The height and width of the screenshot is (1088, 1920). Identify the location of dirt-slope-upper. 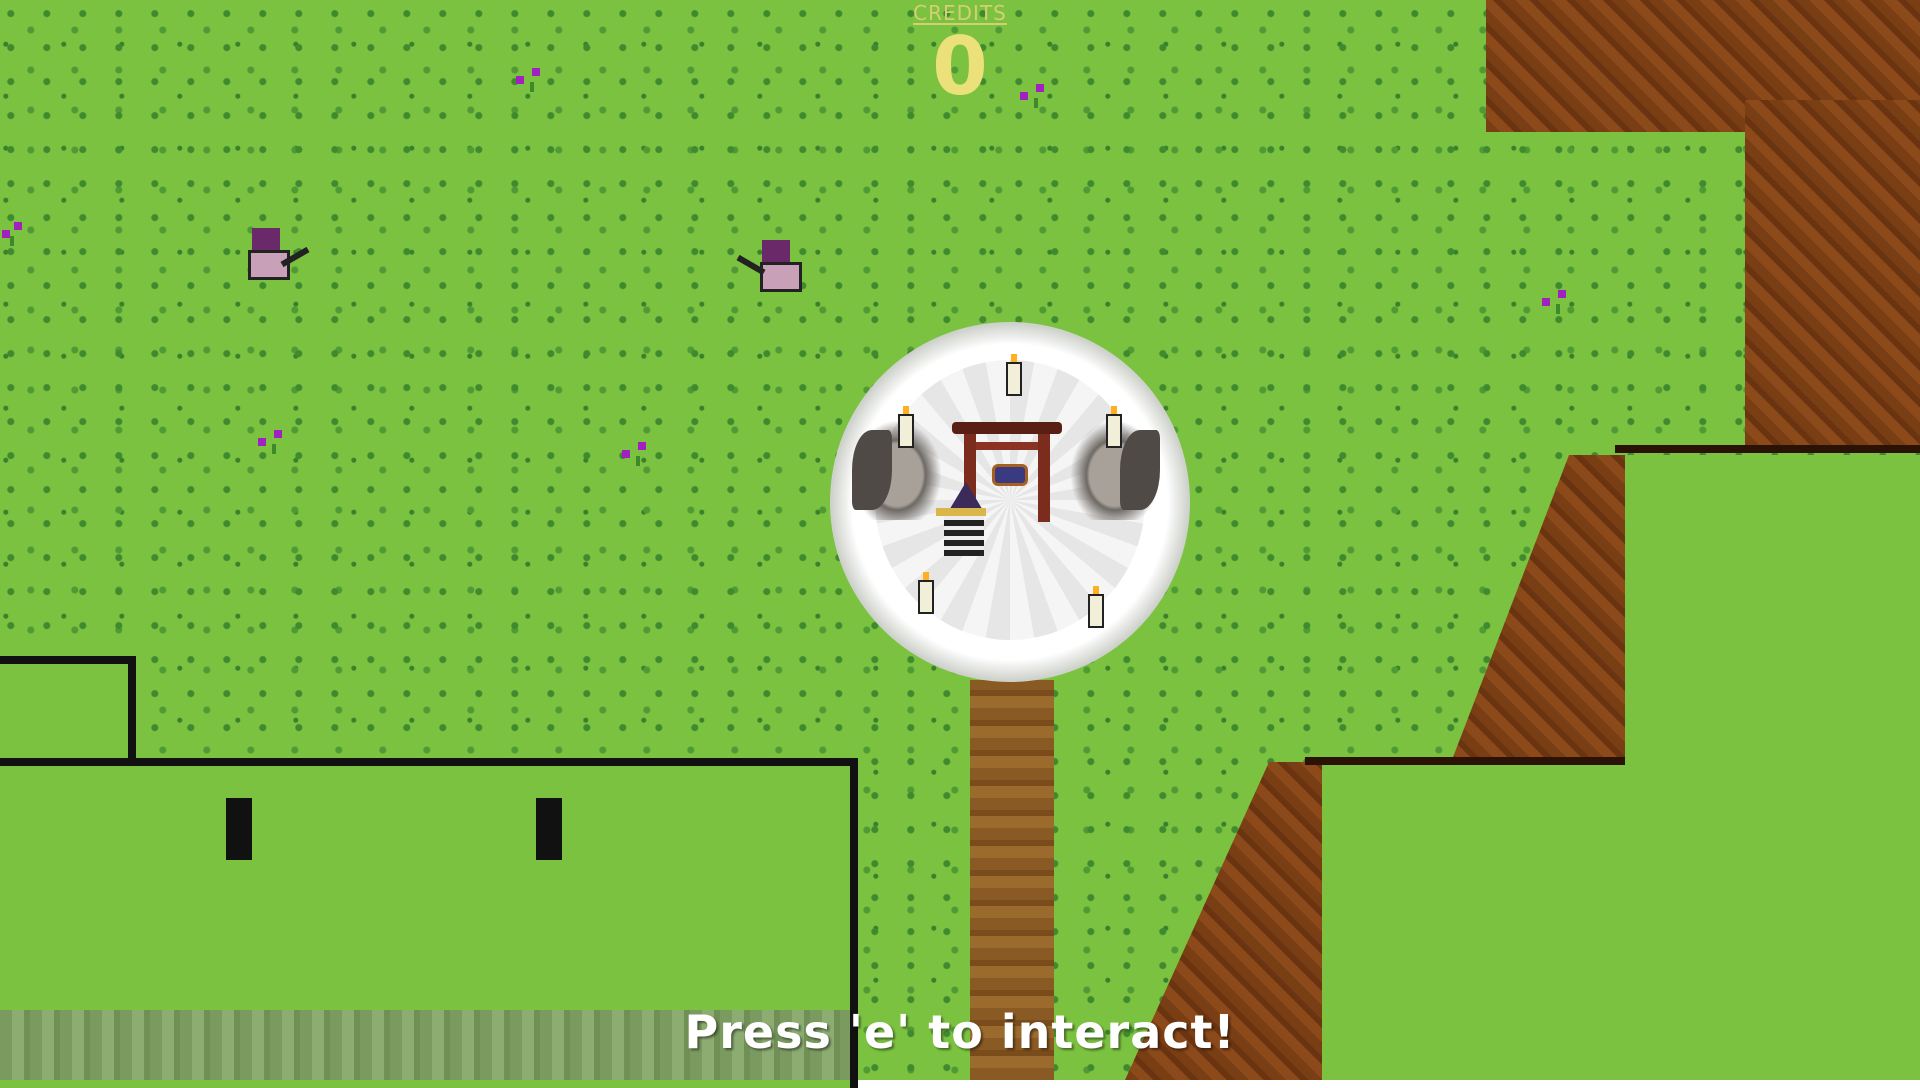
(1537, 610).